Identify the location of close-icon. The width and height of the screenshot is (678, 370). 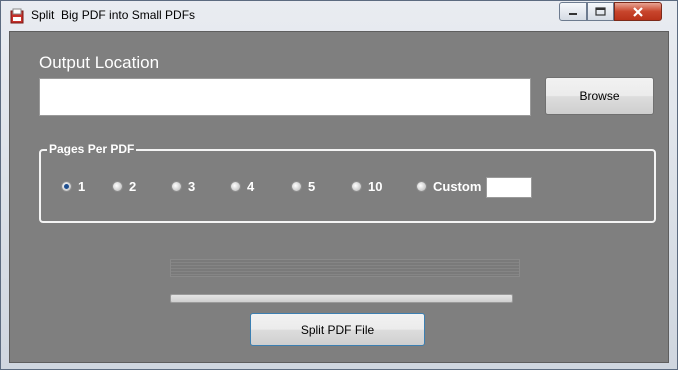
(638, 11).